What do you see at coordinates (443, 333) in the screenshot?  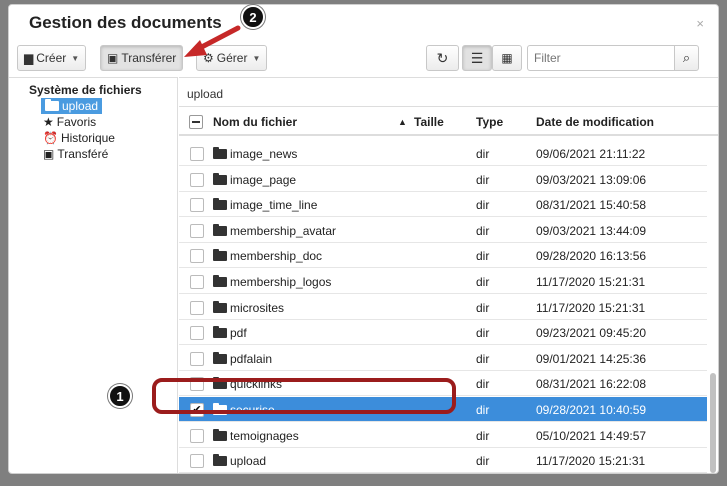 I see `table-row: pdf dir 09/23/2021 09:45:20` at bounding box center [443, 333].